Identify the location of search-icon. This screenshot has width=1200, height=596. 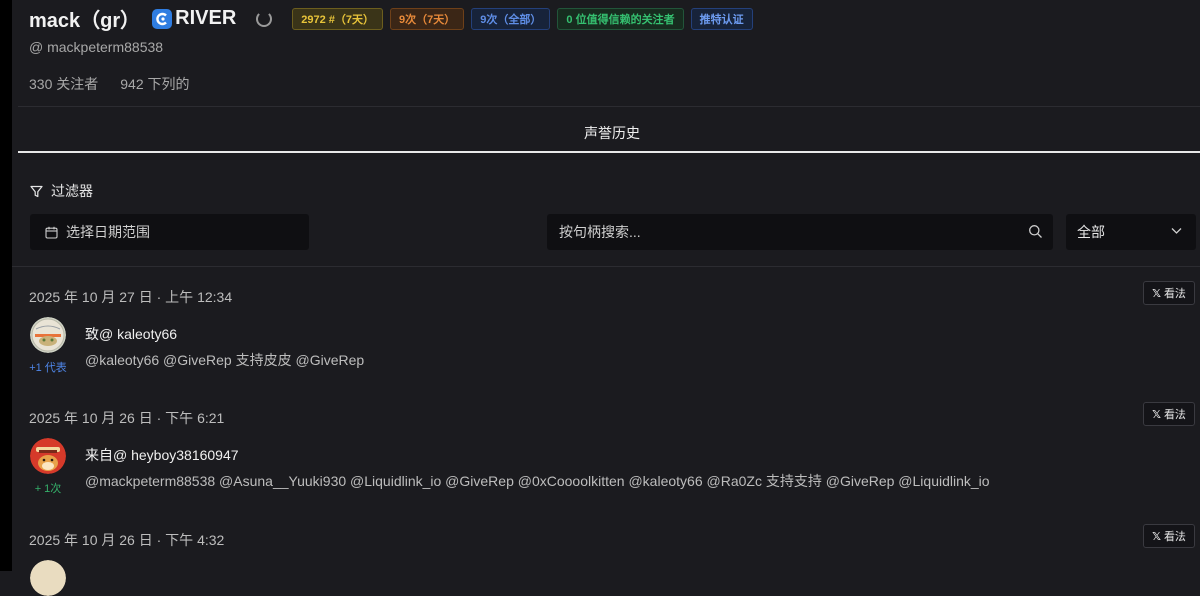
(1035, 231).